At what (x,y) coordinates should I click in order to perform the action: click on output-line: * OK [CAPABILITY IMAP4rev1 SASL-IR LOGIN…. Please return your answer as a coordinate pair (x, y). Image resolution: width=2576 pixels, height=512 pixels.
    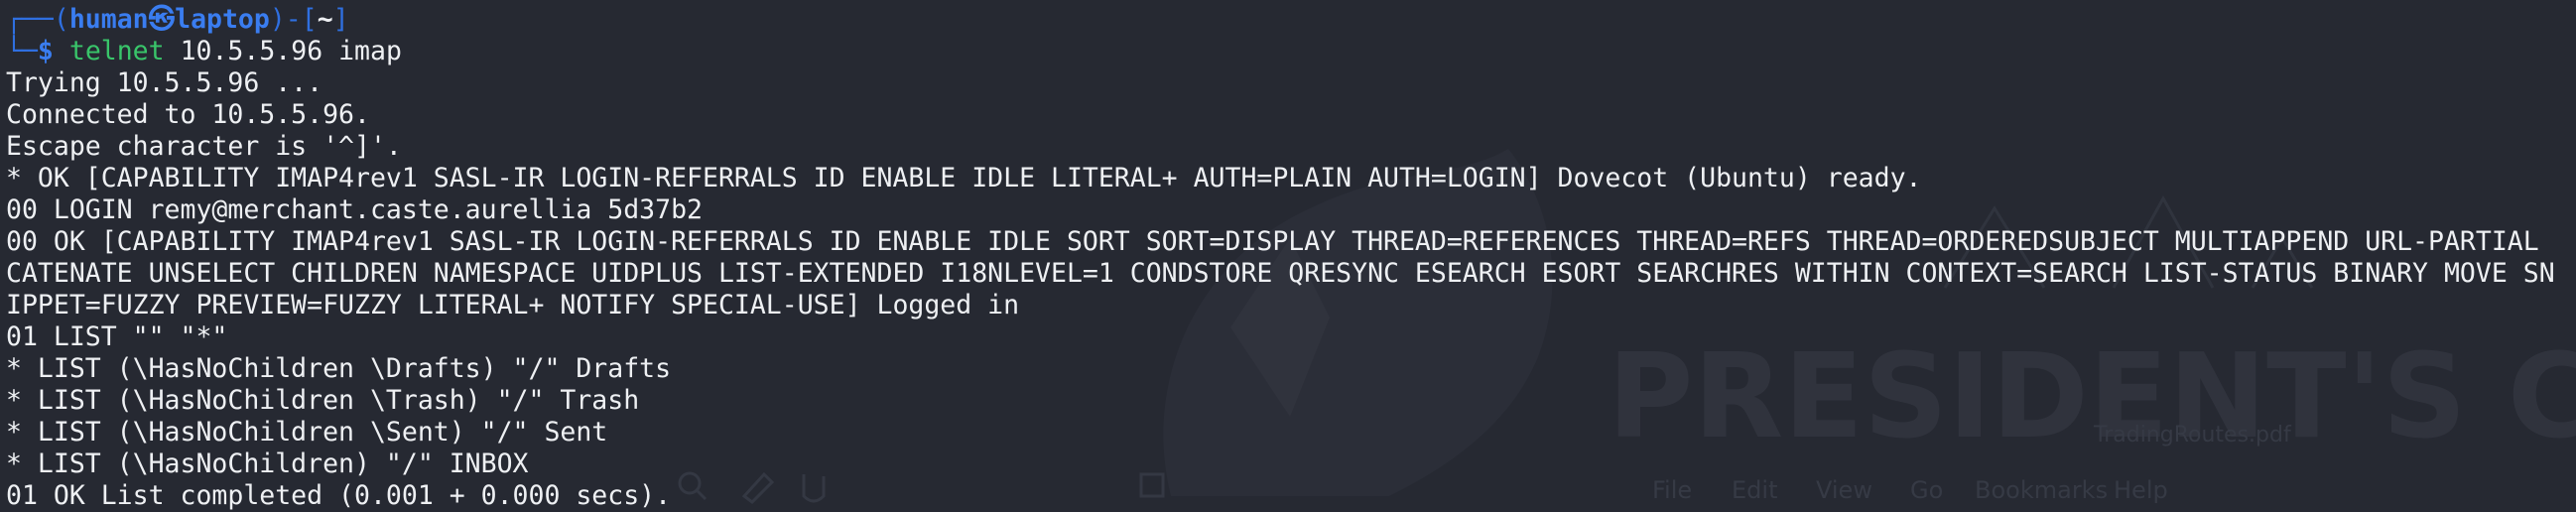
    Looking at the image, I should click on (964, 178).